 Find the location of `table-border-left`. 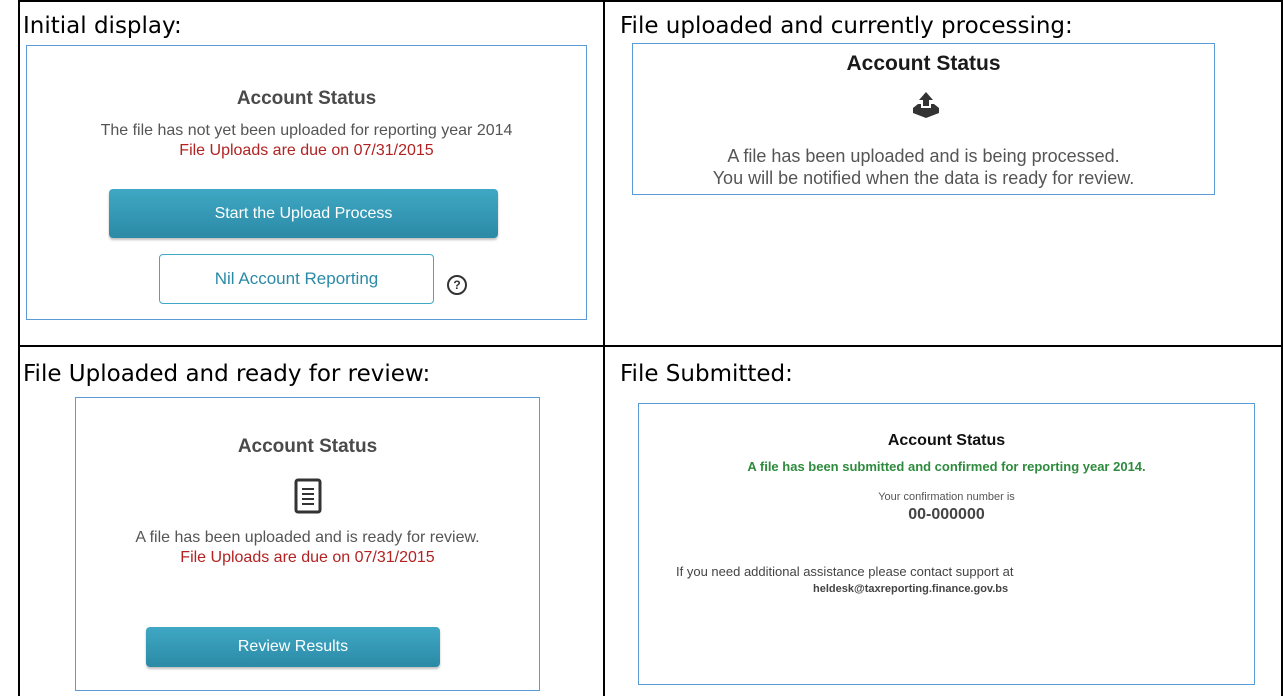

table-border-left is located at coordinates (19, 348).